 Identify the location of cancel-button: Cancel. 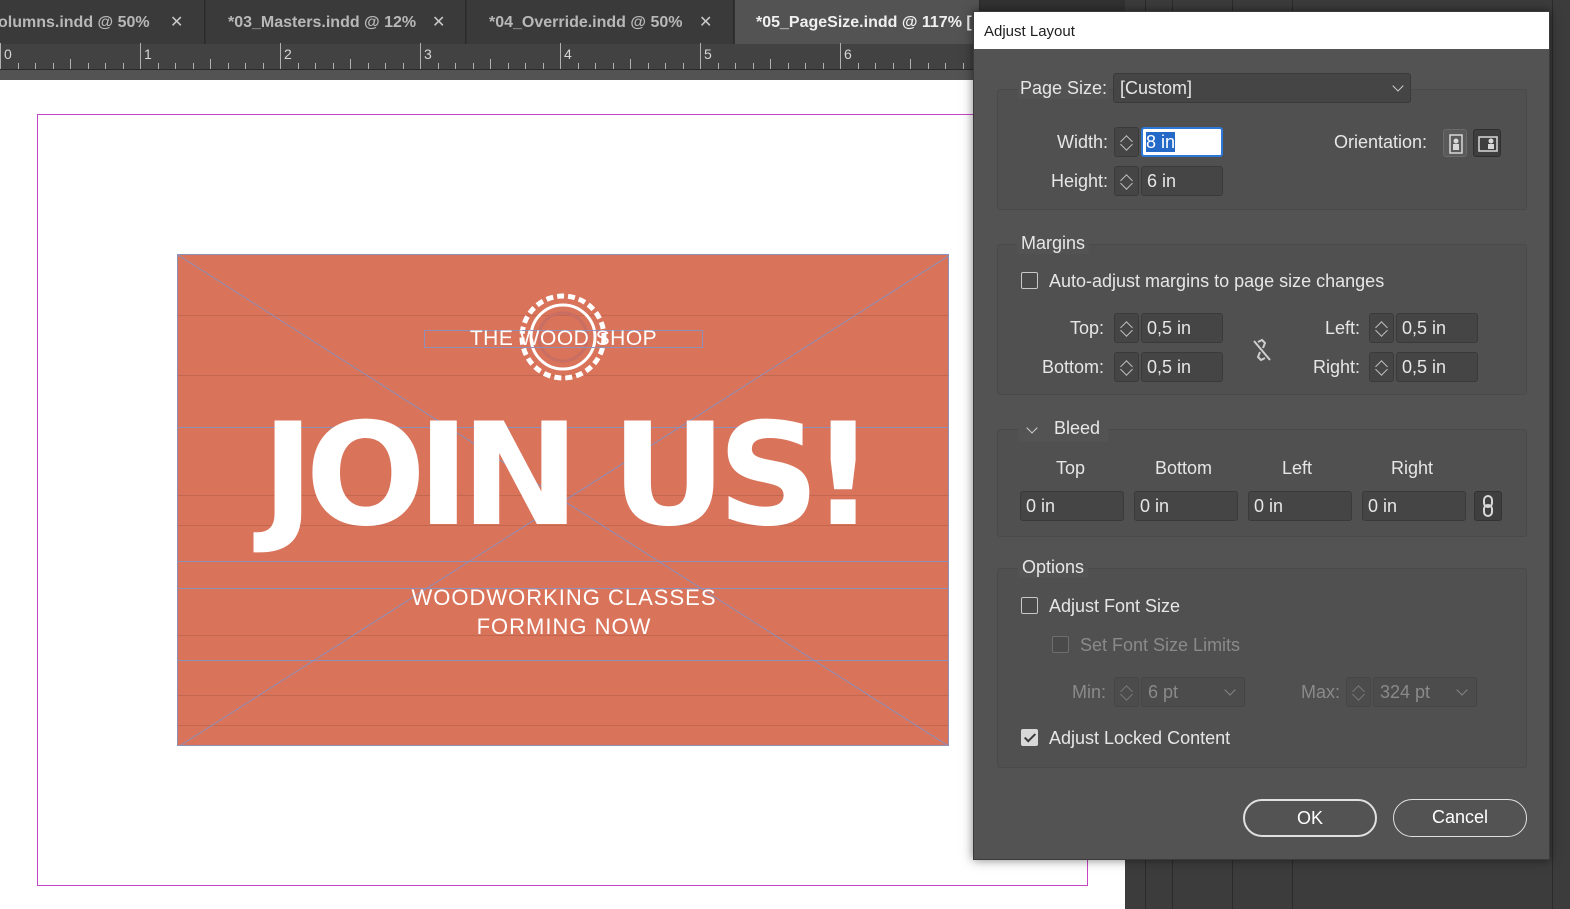
(1460, 818).